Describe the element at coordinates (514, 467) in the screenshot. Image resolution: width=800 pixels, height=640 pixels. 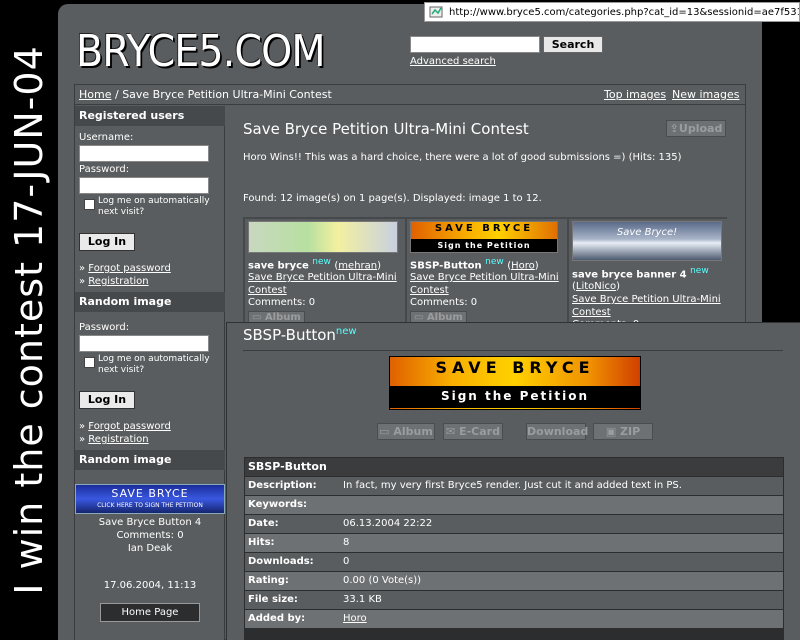
I see `info-table-title: SBSP-Button` at that location.